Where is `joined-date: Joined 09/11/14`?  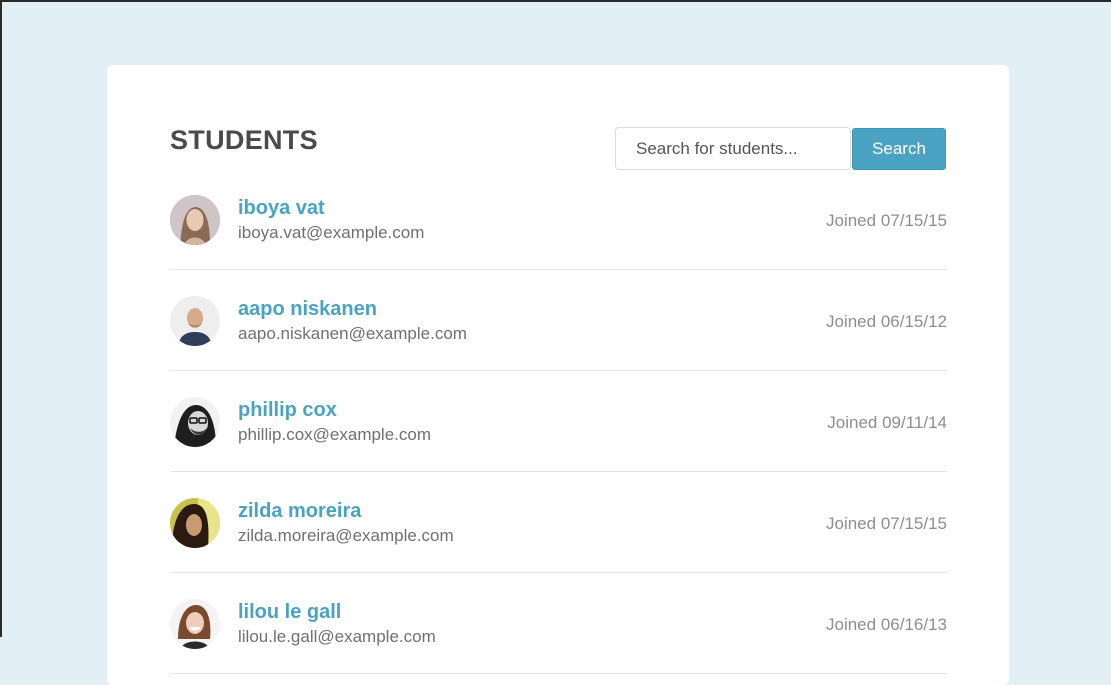 joined-date: Joined 09/11/14 is located at coordinates (887, 422).